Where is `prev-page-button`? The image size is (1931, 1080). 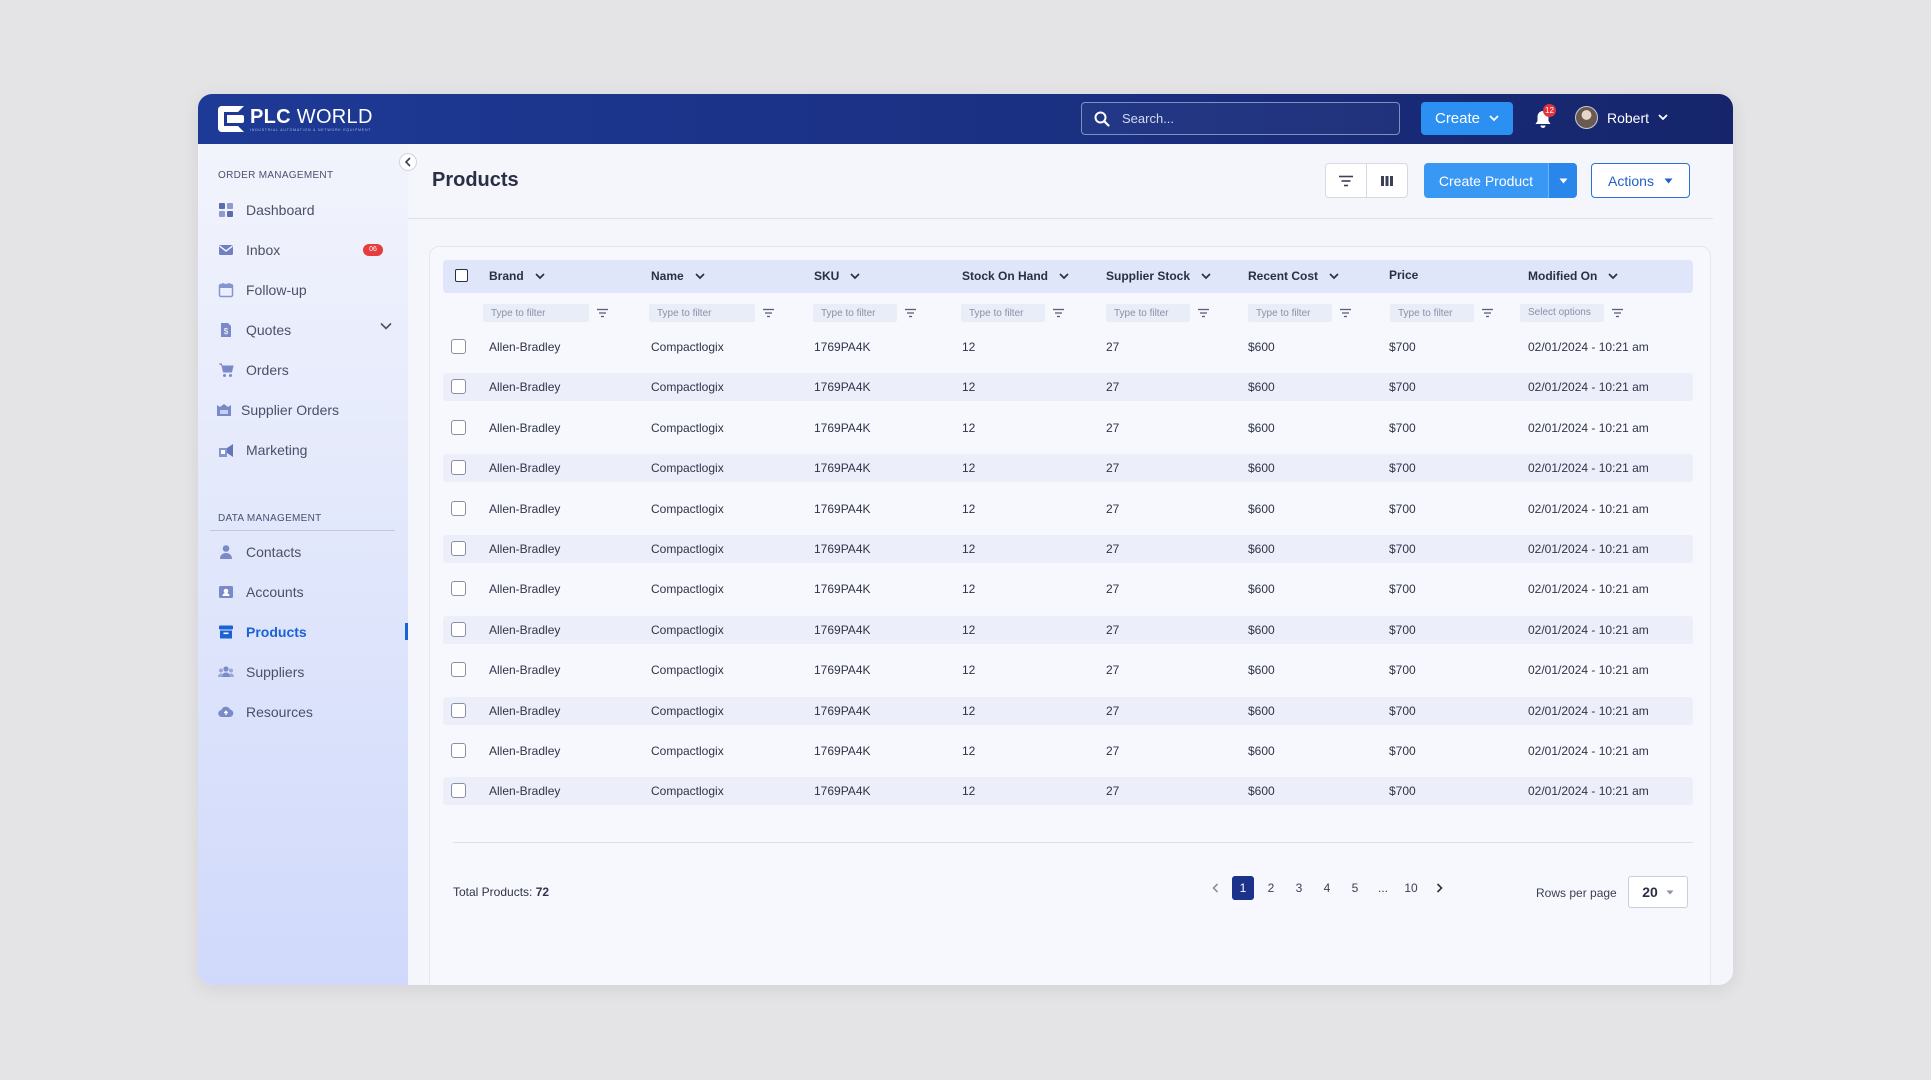
prev-page-button is located at coordinates (1215, 888).